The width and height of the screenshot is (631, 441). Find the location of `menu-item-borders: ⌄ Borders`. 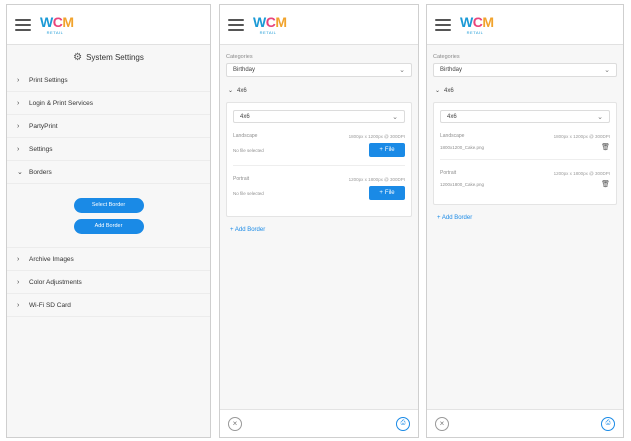

menu-item-borders: ⌄ Borders is located at coordinates (108, 172).